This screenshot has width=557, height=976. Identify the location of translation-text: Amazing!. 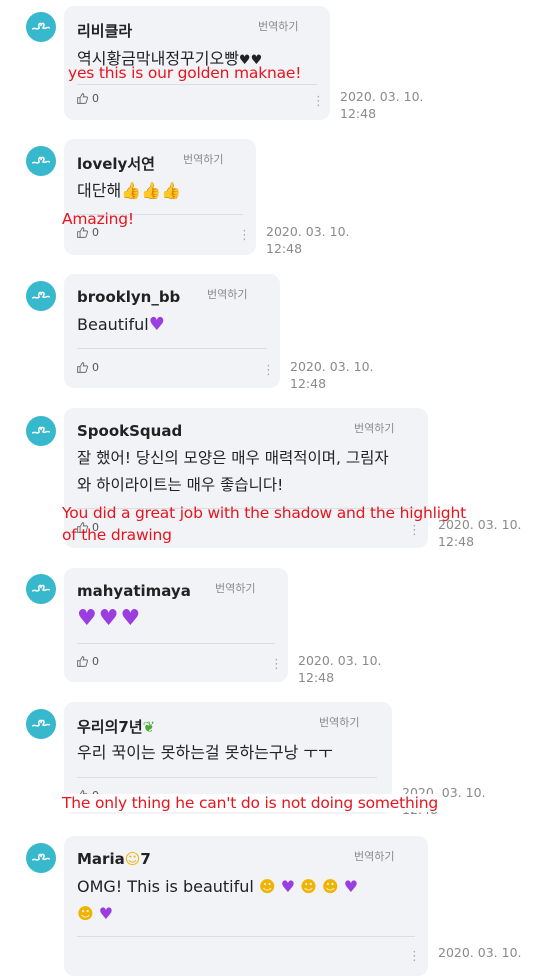
(98, 219).